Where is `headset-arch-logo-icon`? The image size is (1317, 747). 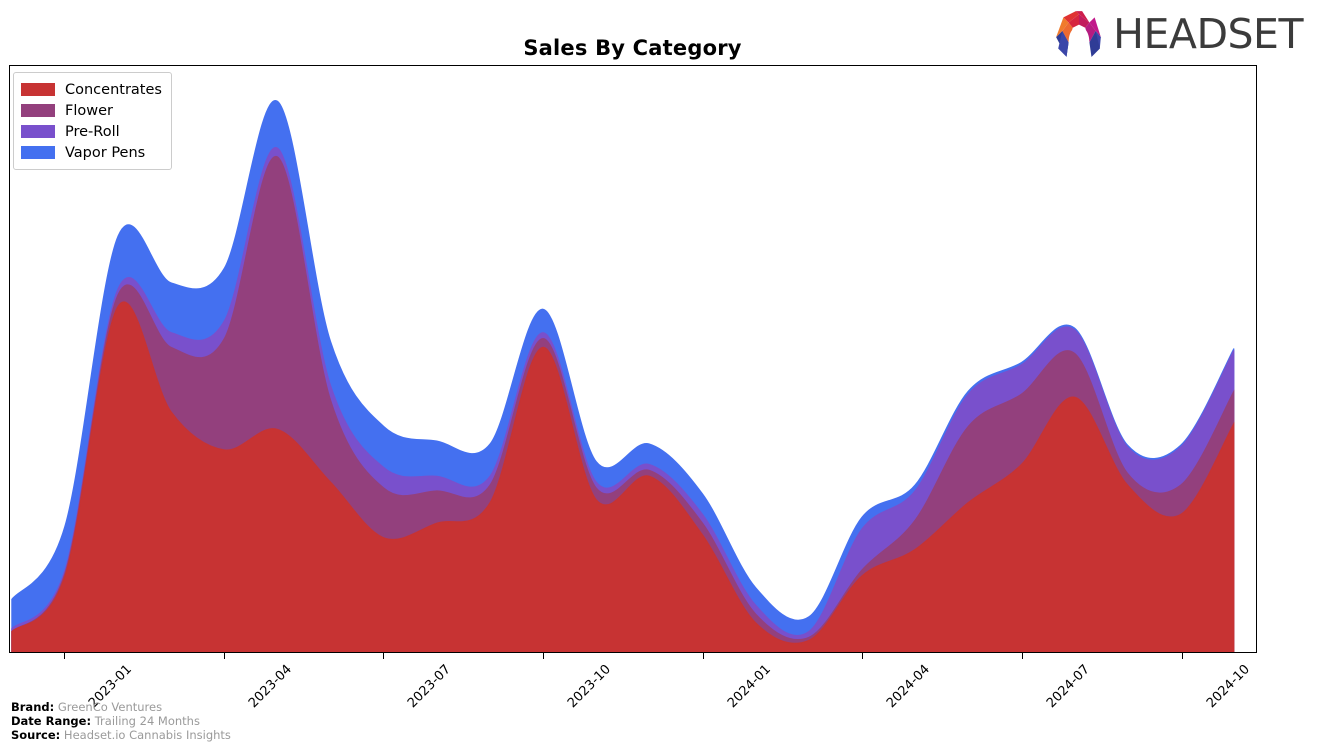
headset-arch-logo-icon is located at coordinates (1078, 34).